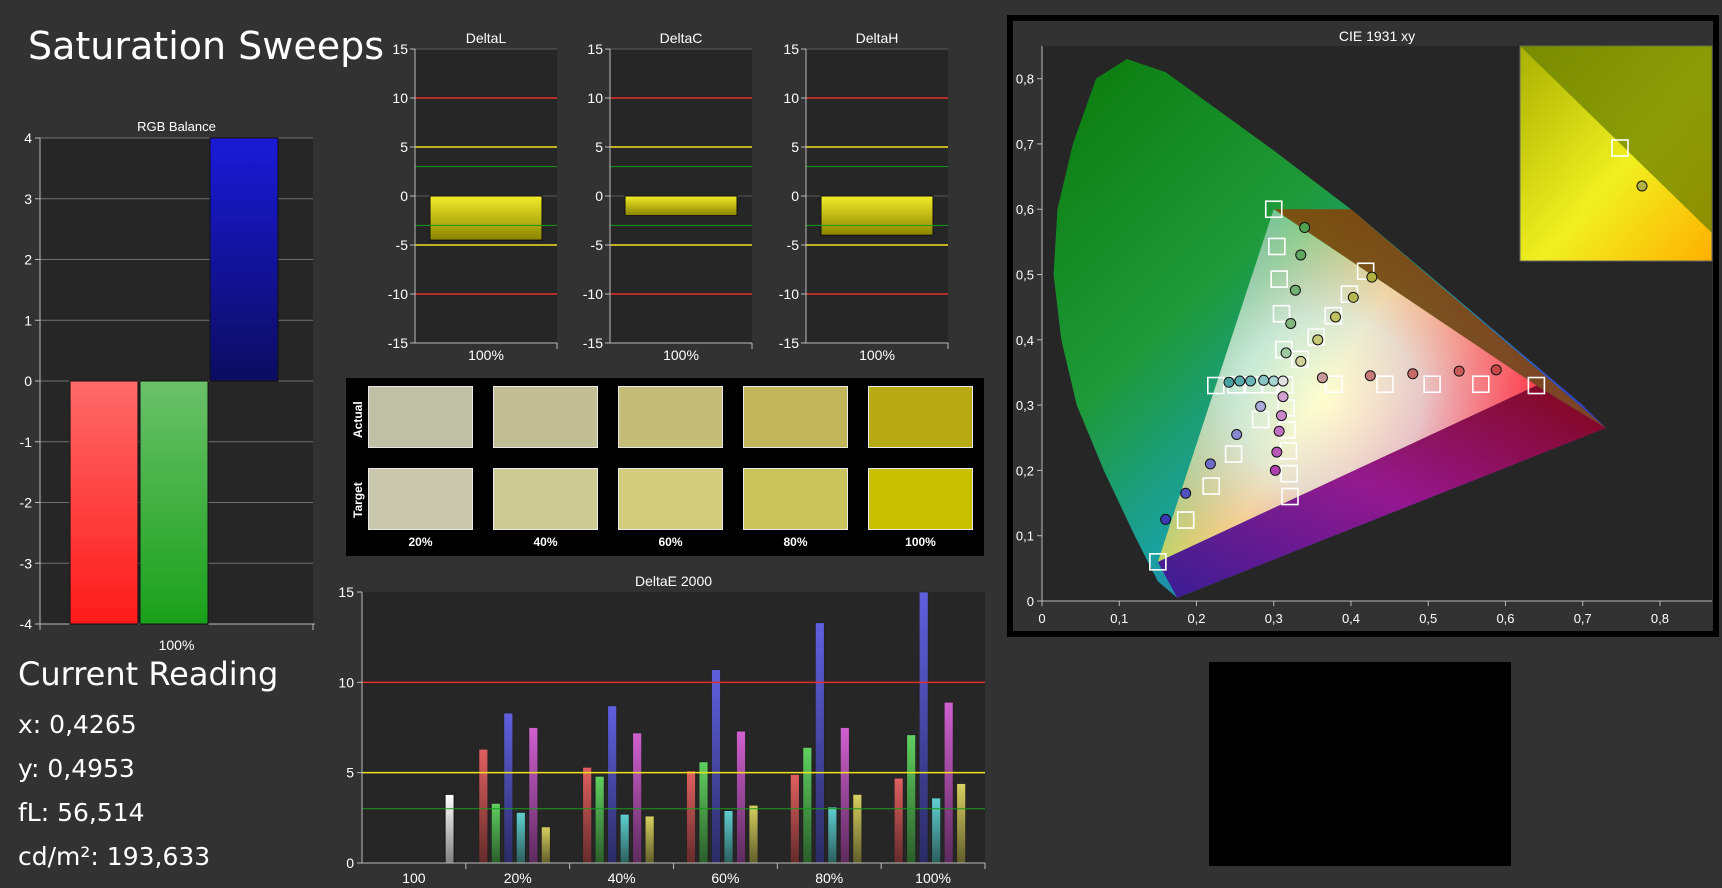  Describe the element at coordinates (795, 542) in the screenshot. I see `swatch-column-label: 80%` at that location.